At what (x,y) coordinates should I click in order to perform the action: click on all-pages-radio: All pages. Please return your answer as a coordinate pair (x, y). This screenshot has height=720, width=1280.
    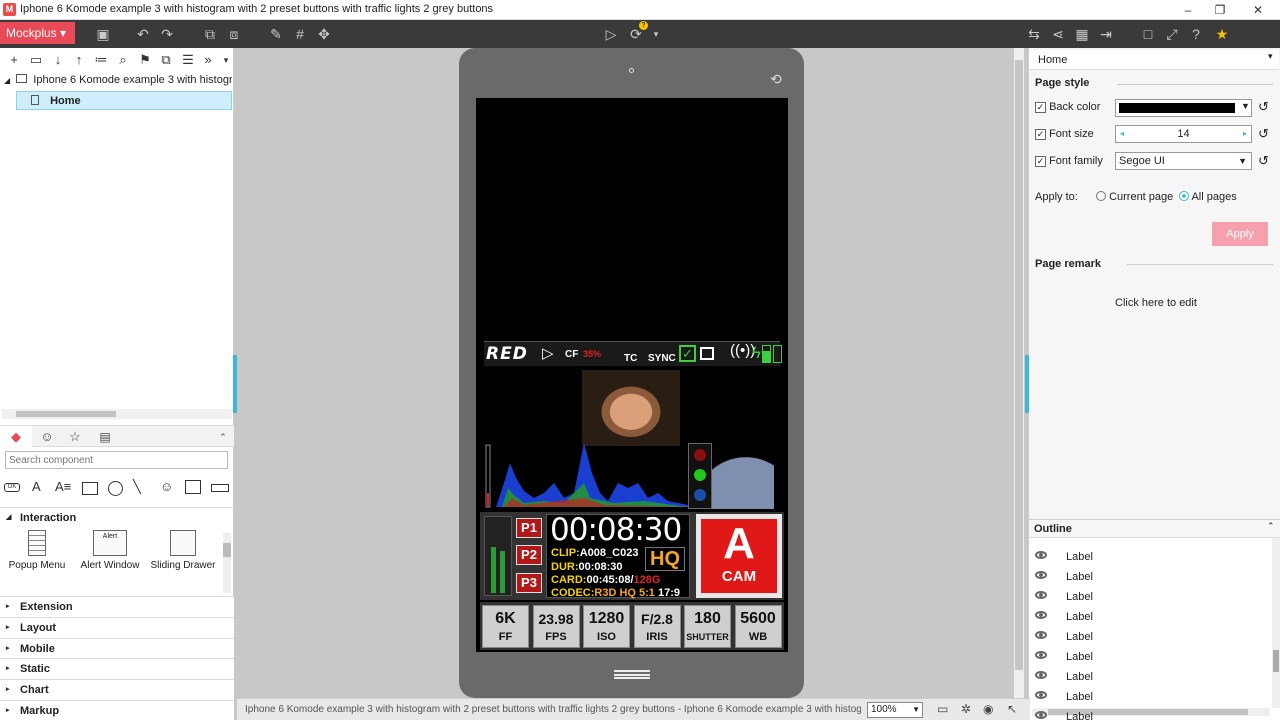
    Looking at the image, I should click on (1208, 197).